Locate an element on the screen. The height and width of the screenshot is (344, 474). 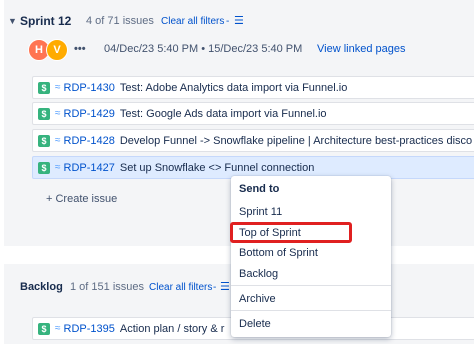
issue-summary: Action plan / story & r is located at coordinates (172, 328).